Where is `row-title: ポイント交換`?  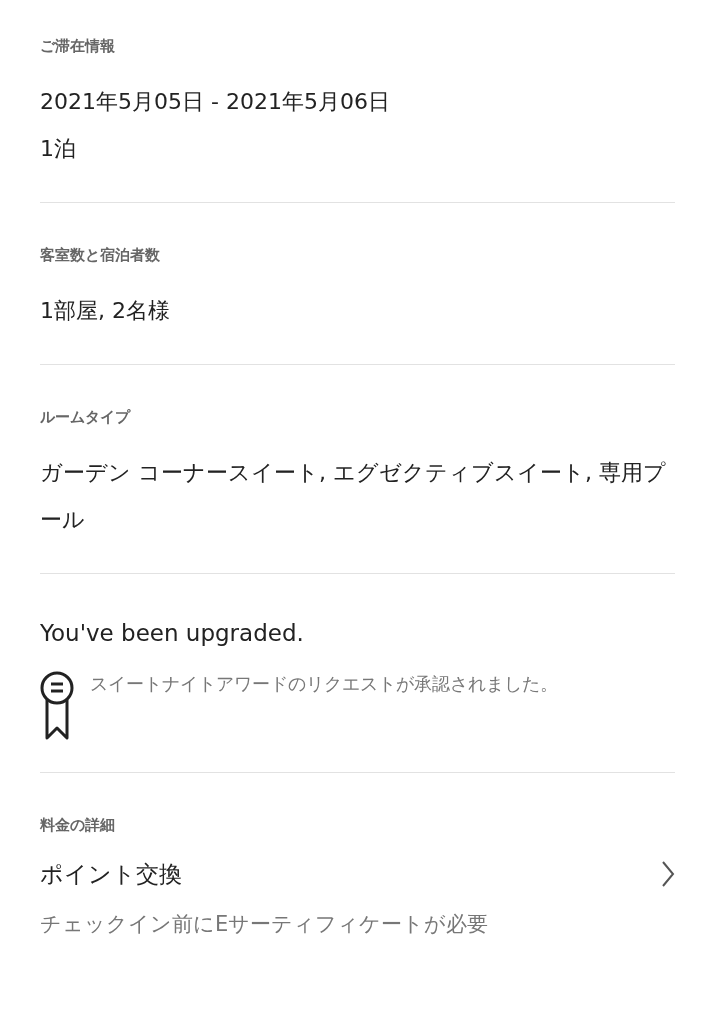
row-title: ポイント交換 is located at coordinates (111, 874).